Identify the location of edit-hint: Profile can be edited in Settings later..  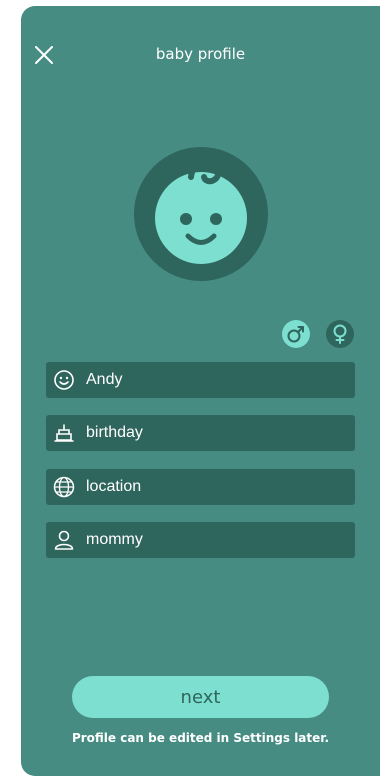
(200, 738).